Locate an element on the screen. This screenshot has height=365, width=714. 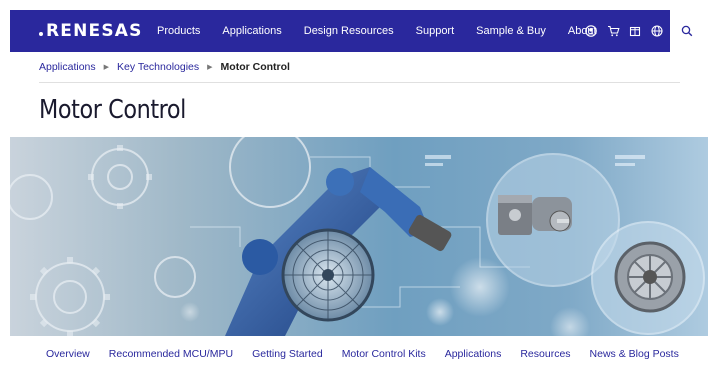
subnav-getting-started: Getting Started is located at coordinates (287, 354).